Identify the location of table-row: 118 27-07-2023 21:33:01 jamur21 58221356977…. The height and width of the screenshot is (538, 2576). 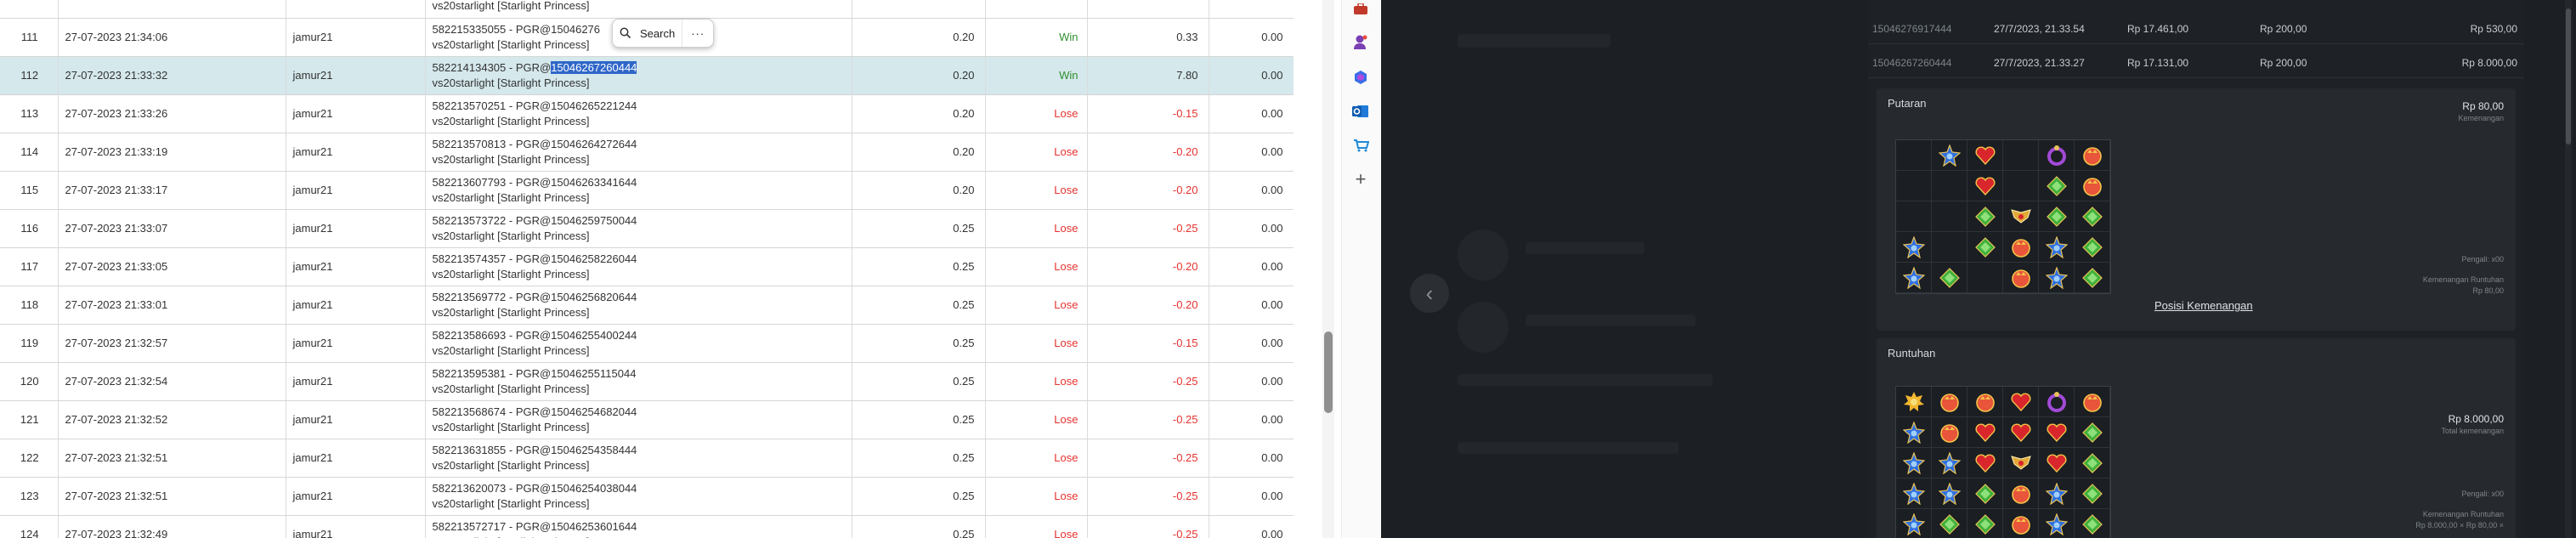
(647, 305).